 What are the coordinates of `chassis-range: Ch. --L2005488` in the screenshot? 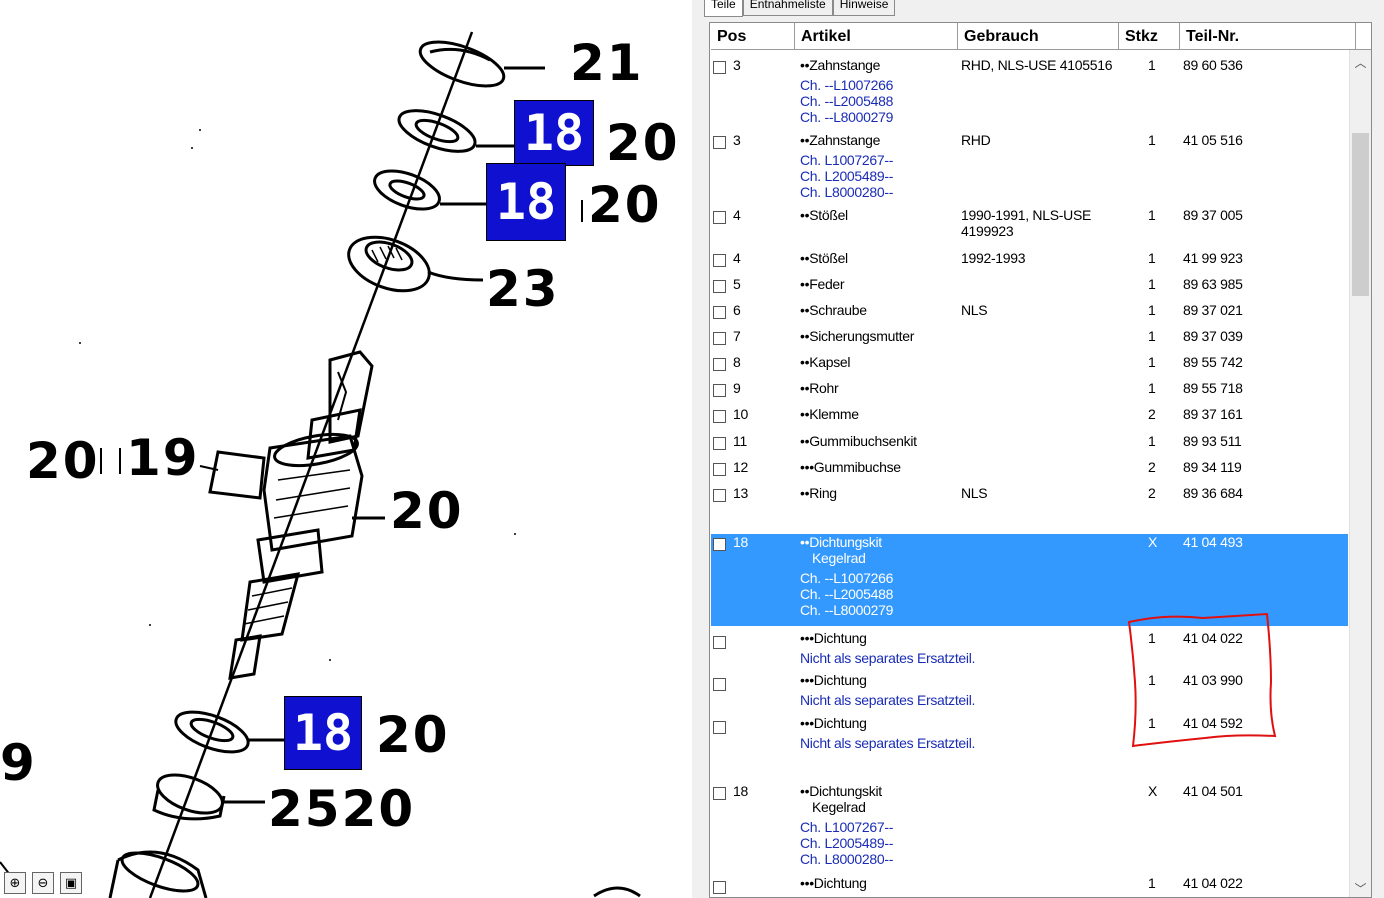 It's located at (847, 594).